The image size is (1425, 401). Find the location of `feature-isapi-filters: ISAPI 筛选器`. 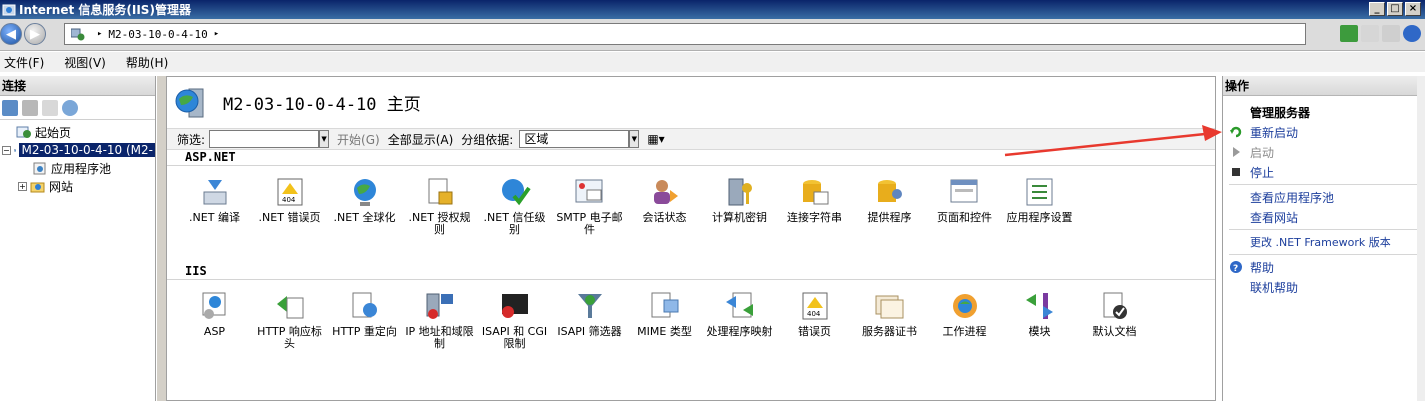

feature-isapi-filters: ISAPI 筛选器 is located at coordinates (589, 329).